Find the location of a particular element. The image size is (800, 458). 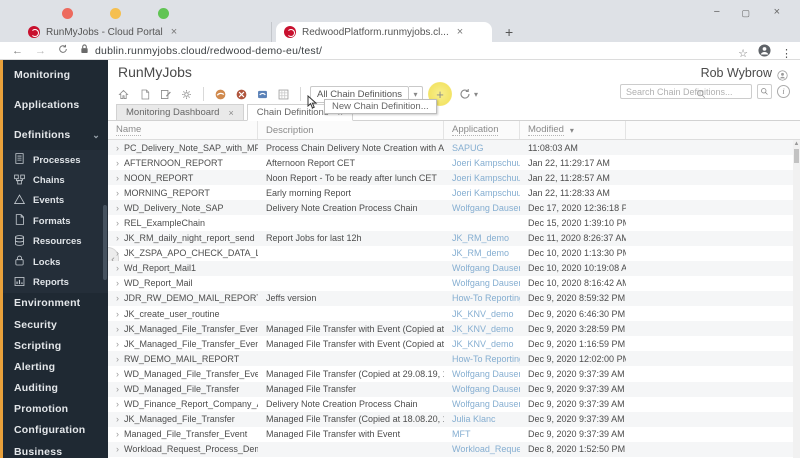

sidebar-item-environment: Environment is located at coordinates (55, 303).